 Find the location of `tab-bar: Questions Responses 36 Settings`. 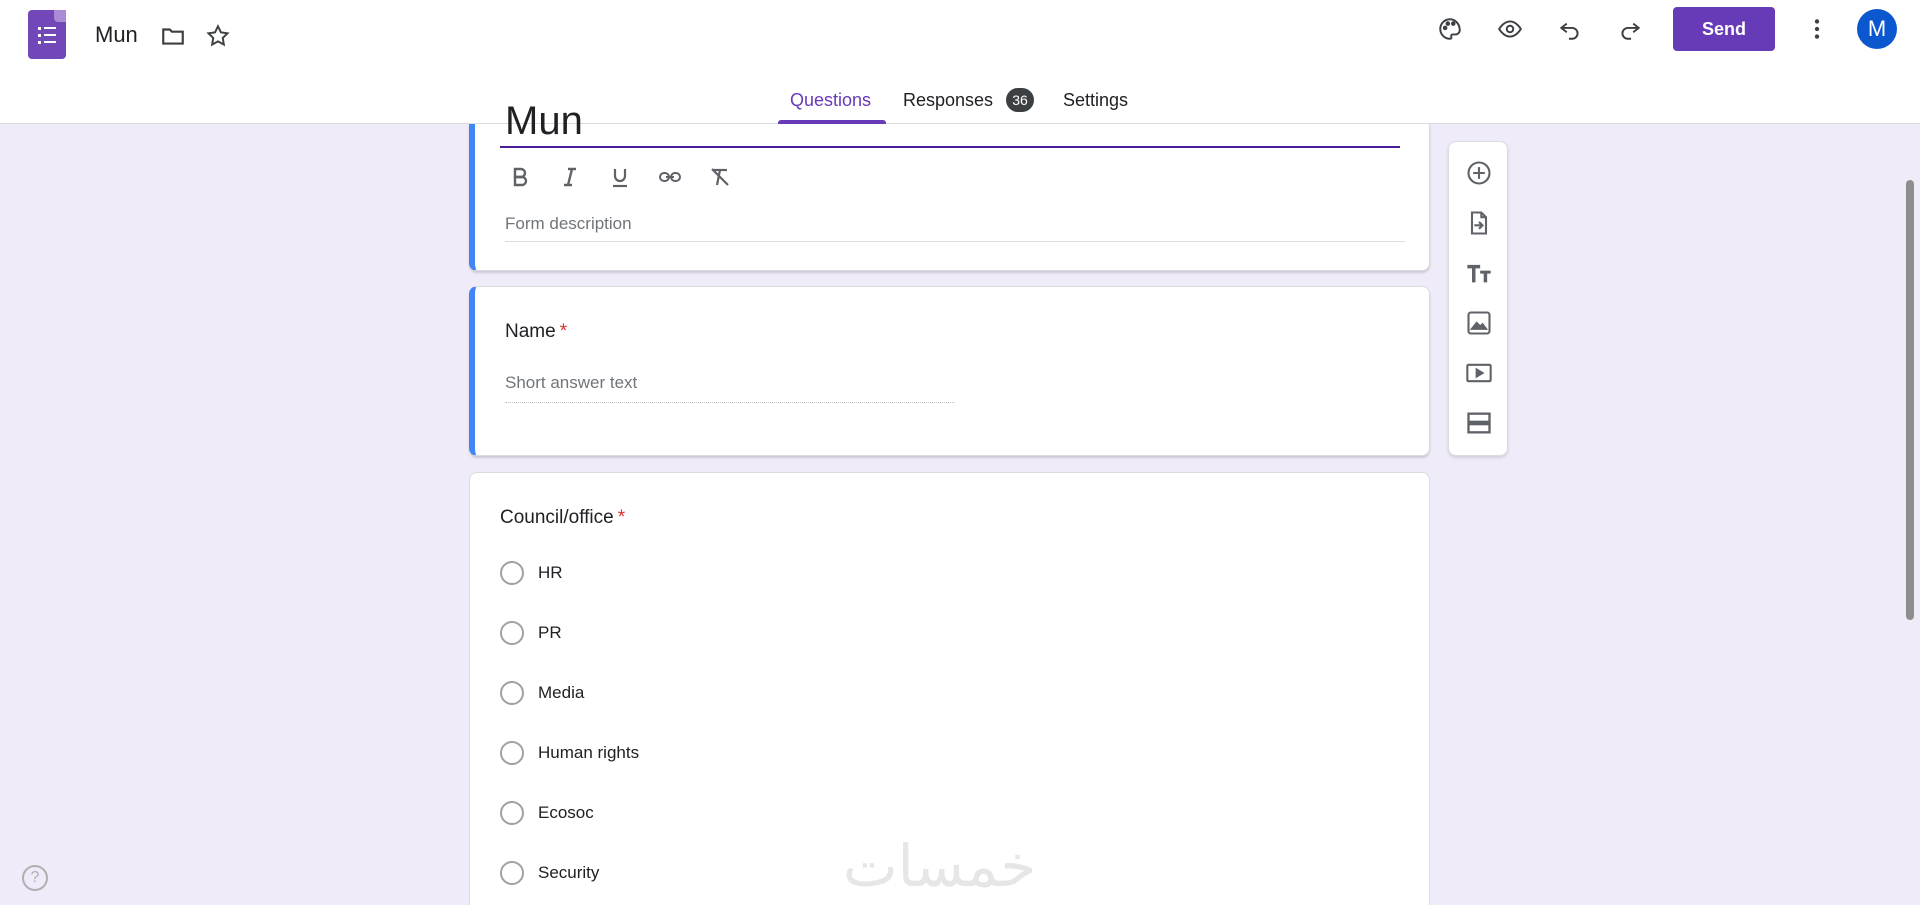

tab-bar: Questions Responses 36 Settings is located at coordinates (960, 104).